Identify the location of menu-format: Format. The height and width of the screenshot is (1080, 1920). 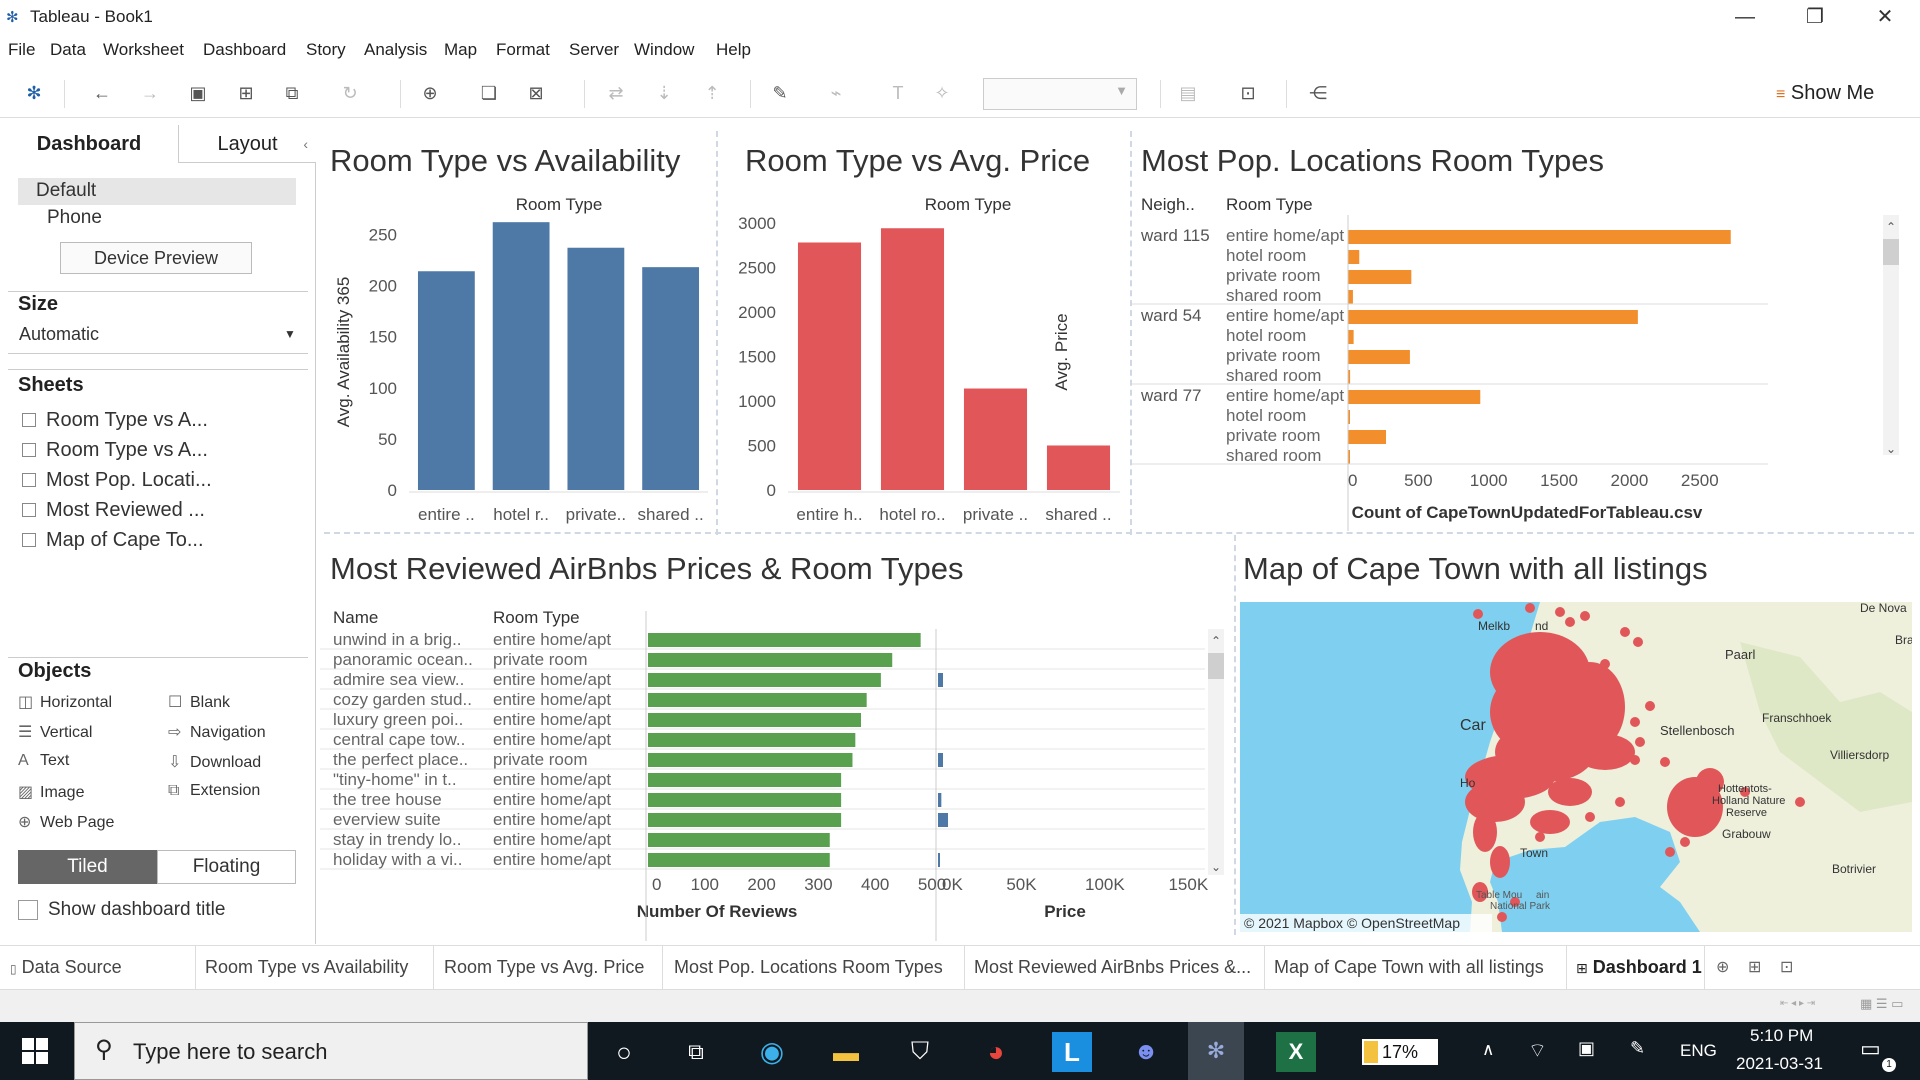
(523, 50).